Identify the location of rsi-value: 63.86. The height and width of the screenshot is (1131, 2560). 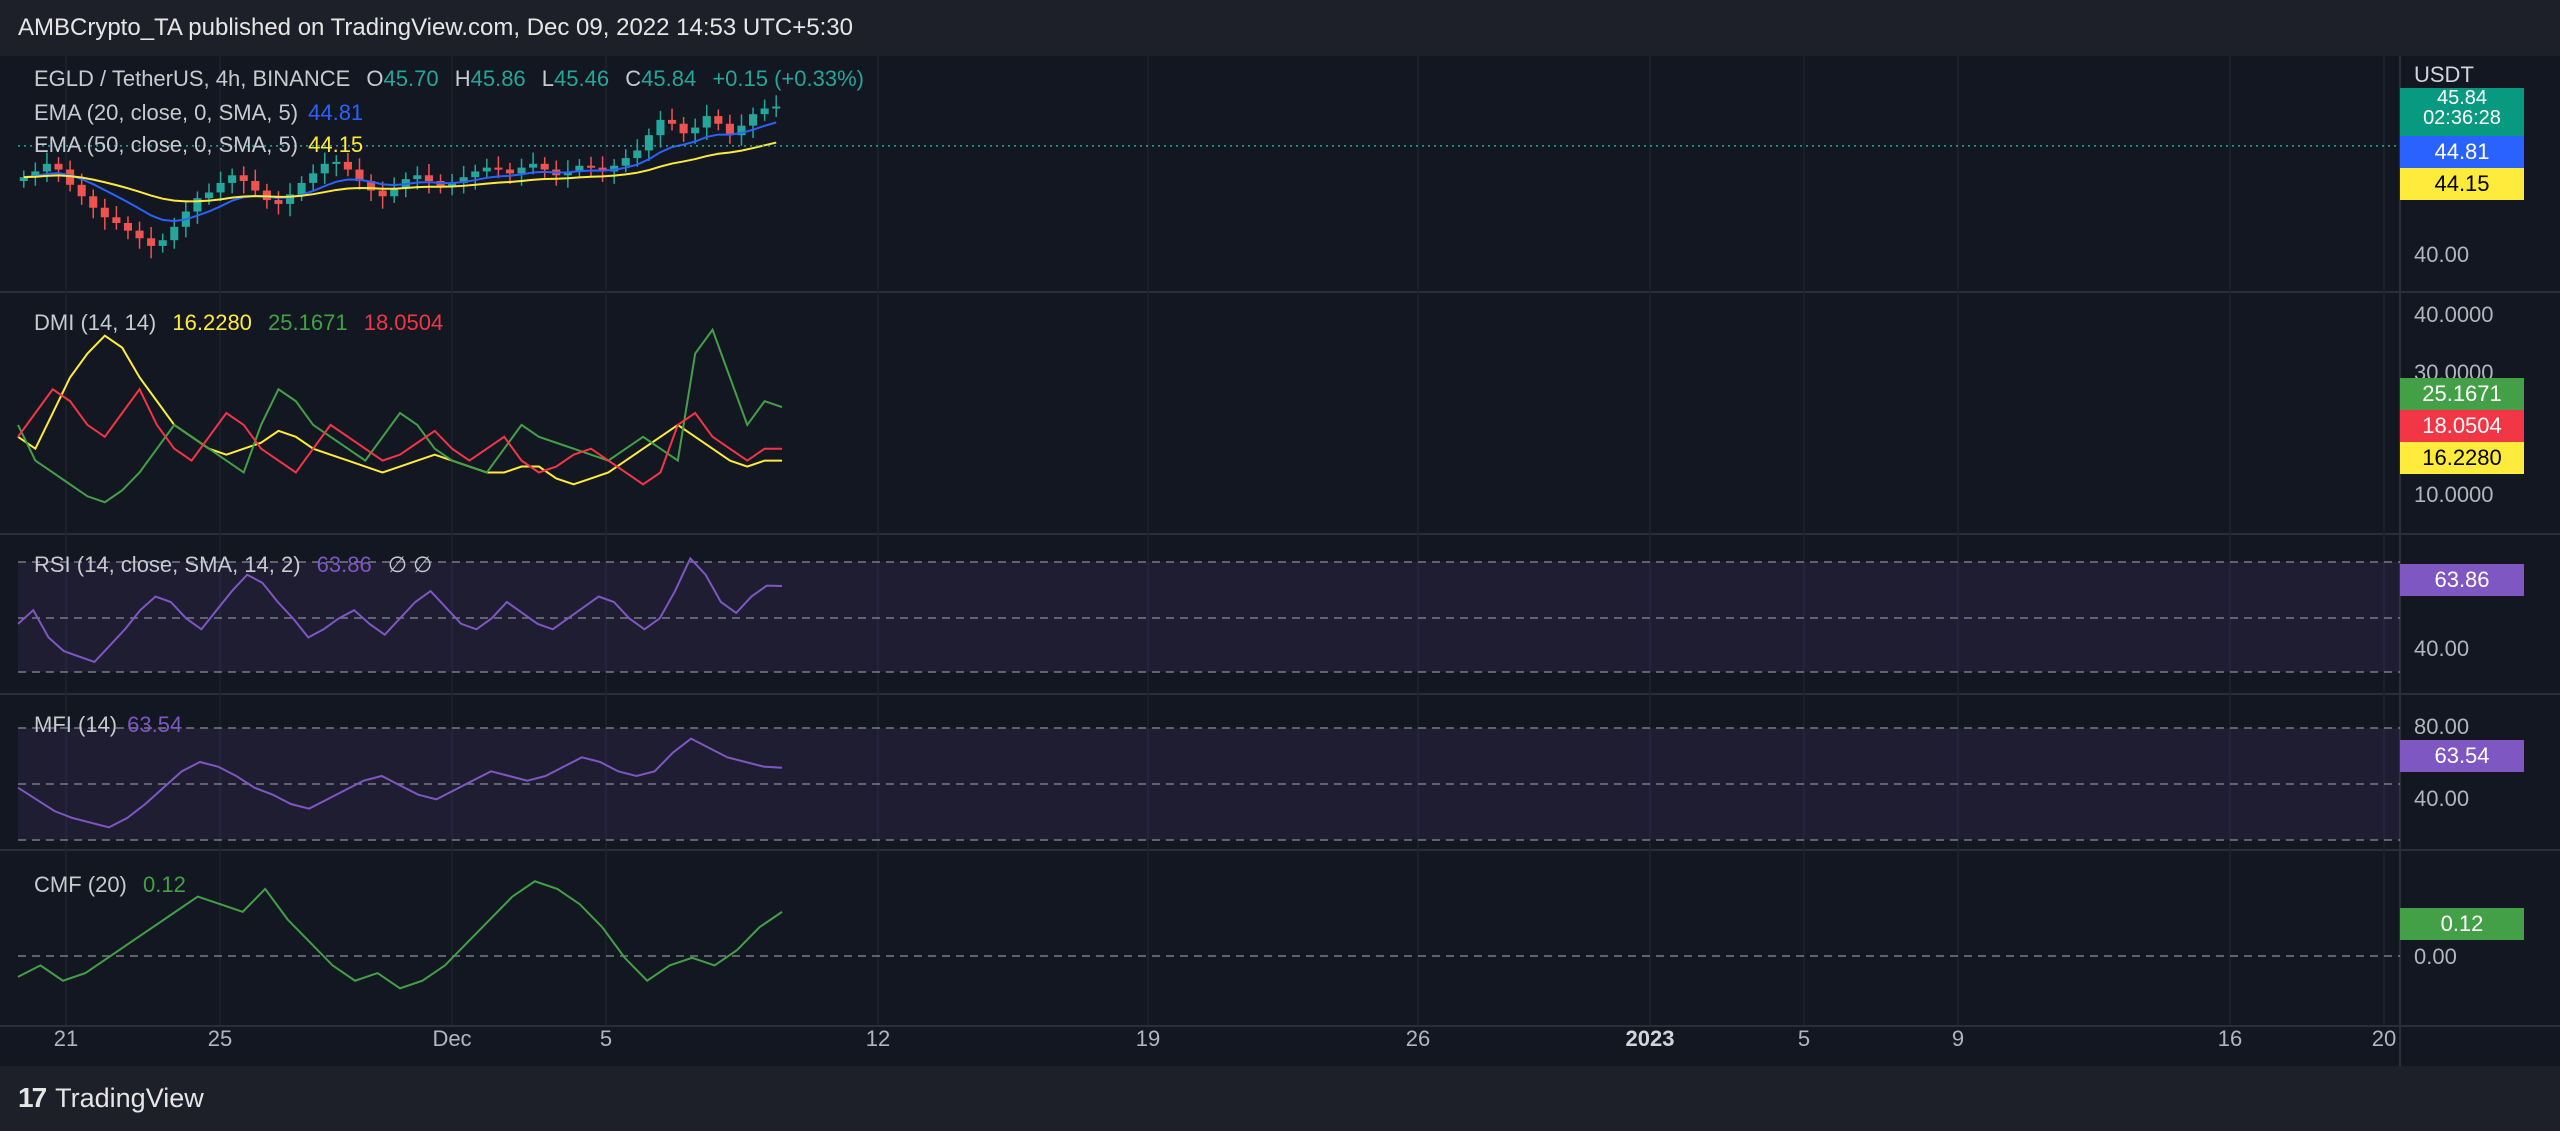
(344, 564).